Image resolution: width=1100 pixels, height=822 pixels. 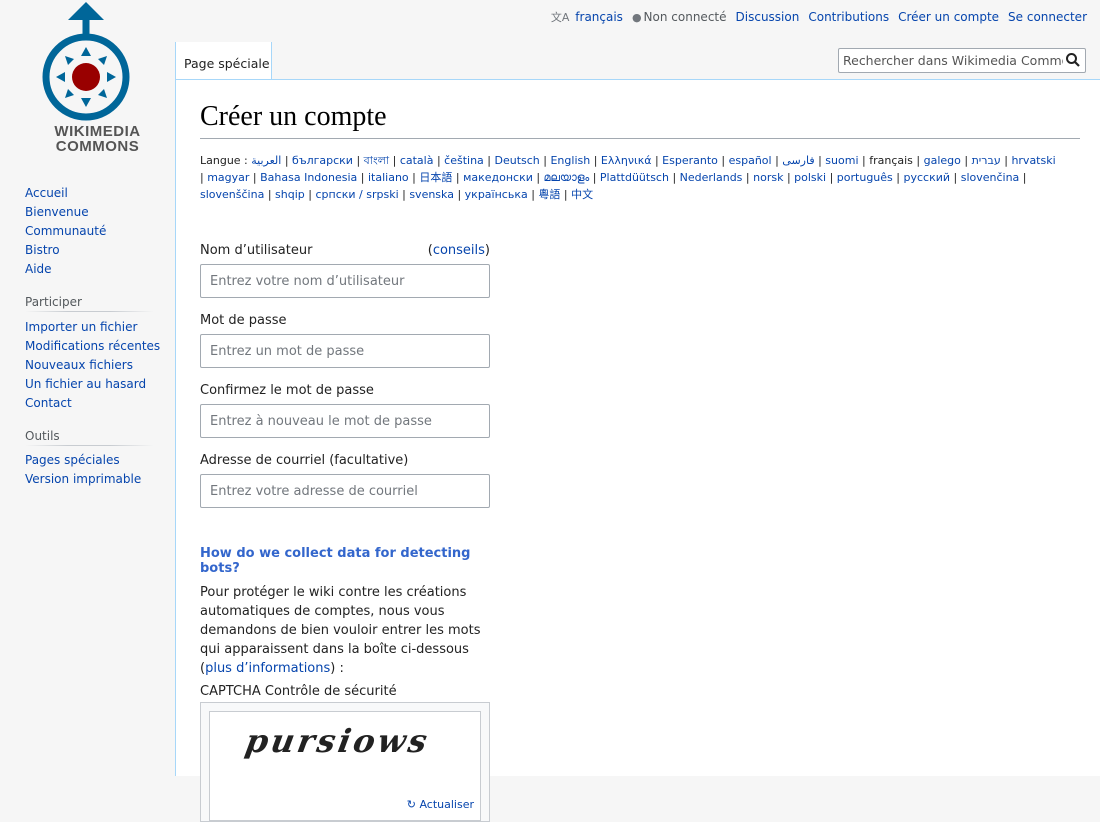 What do you see at coordinates (411, 804) in the screenshot?
I see `refresh-icon: ↻` at bounding box center [411, 804].